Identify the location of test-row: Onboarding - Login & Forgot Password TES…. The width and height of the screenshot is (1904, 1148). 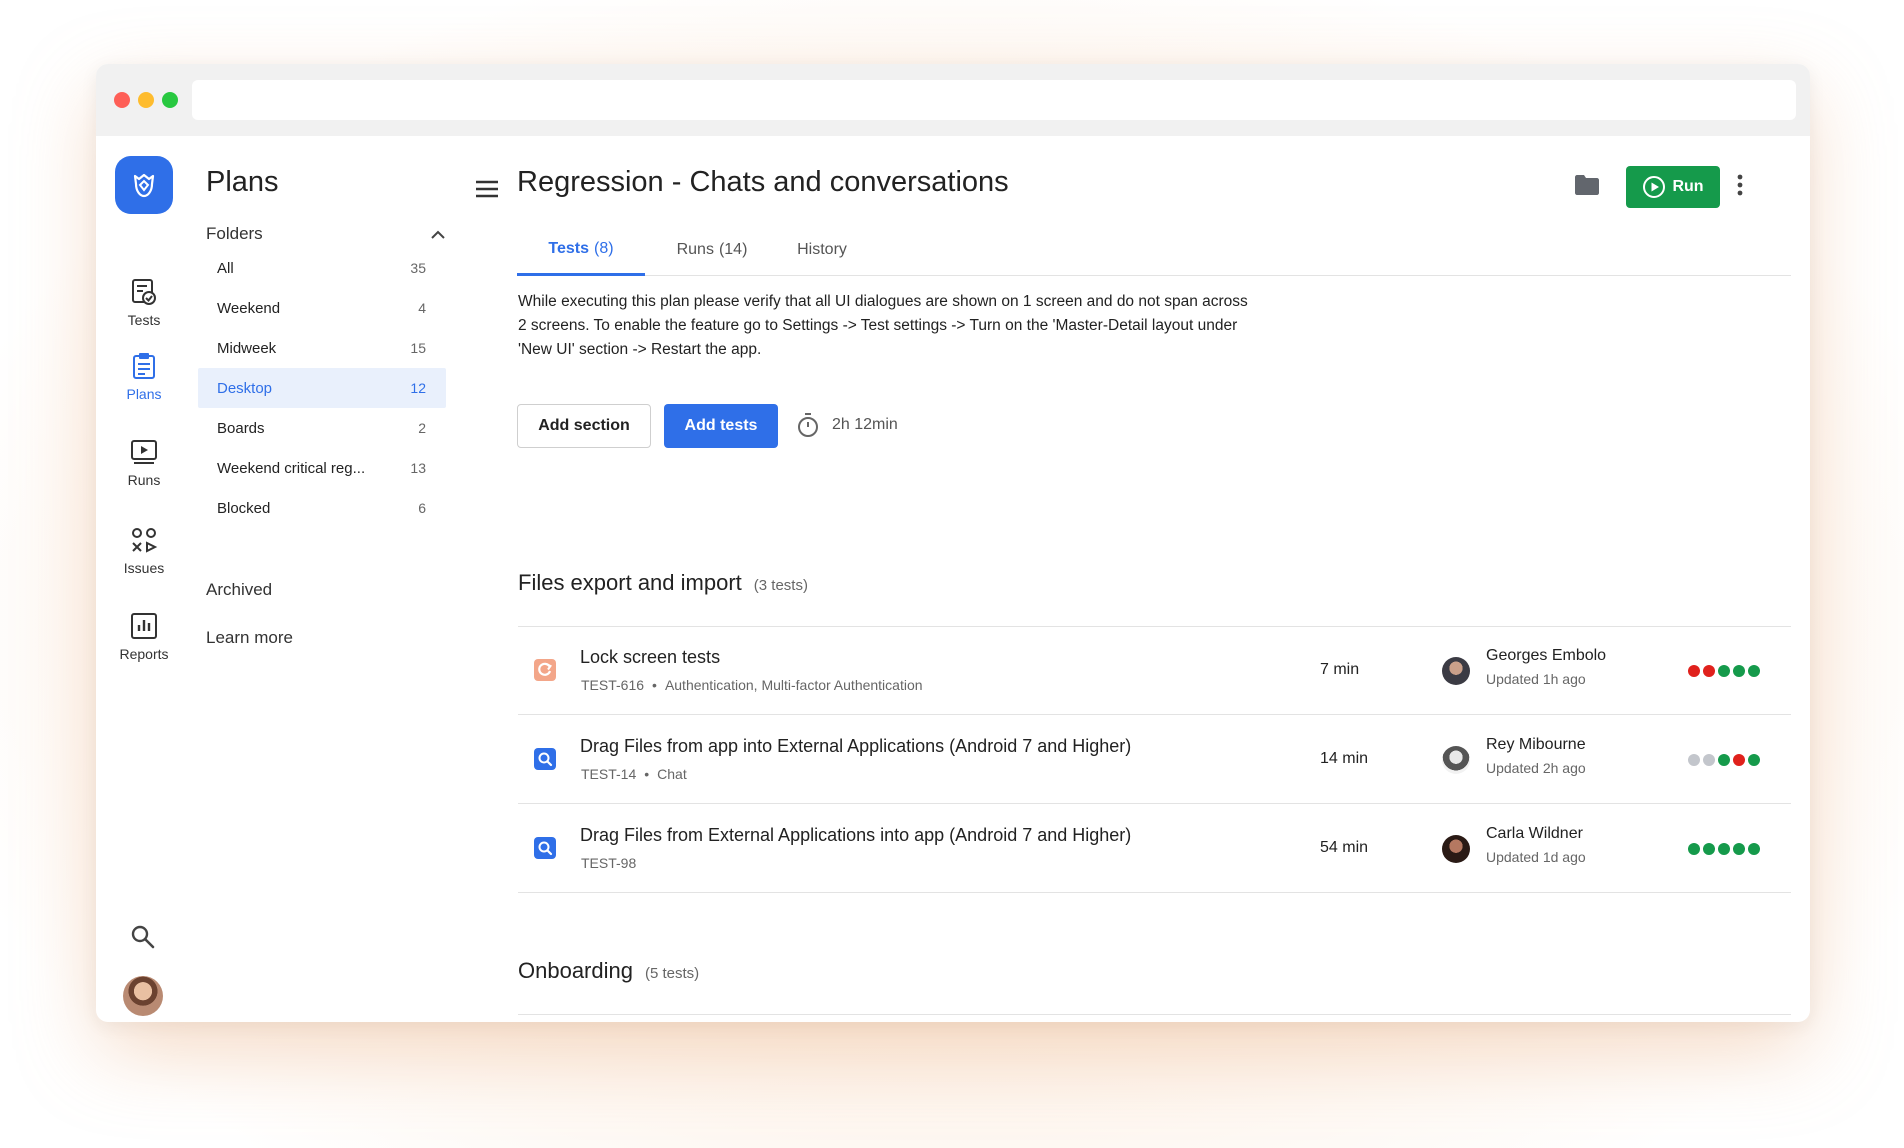
(1154, 1018).